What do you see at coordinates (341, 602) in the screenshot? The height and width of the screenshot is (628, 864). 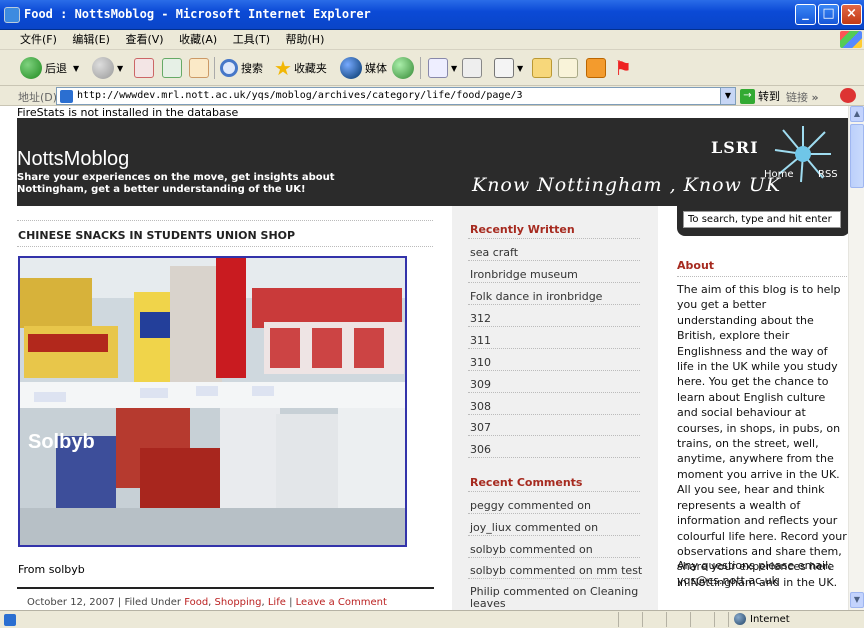 I see `leave-comment-link: Leave a Comment` at bounding box center [341, 602].